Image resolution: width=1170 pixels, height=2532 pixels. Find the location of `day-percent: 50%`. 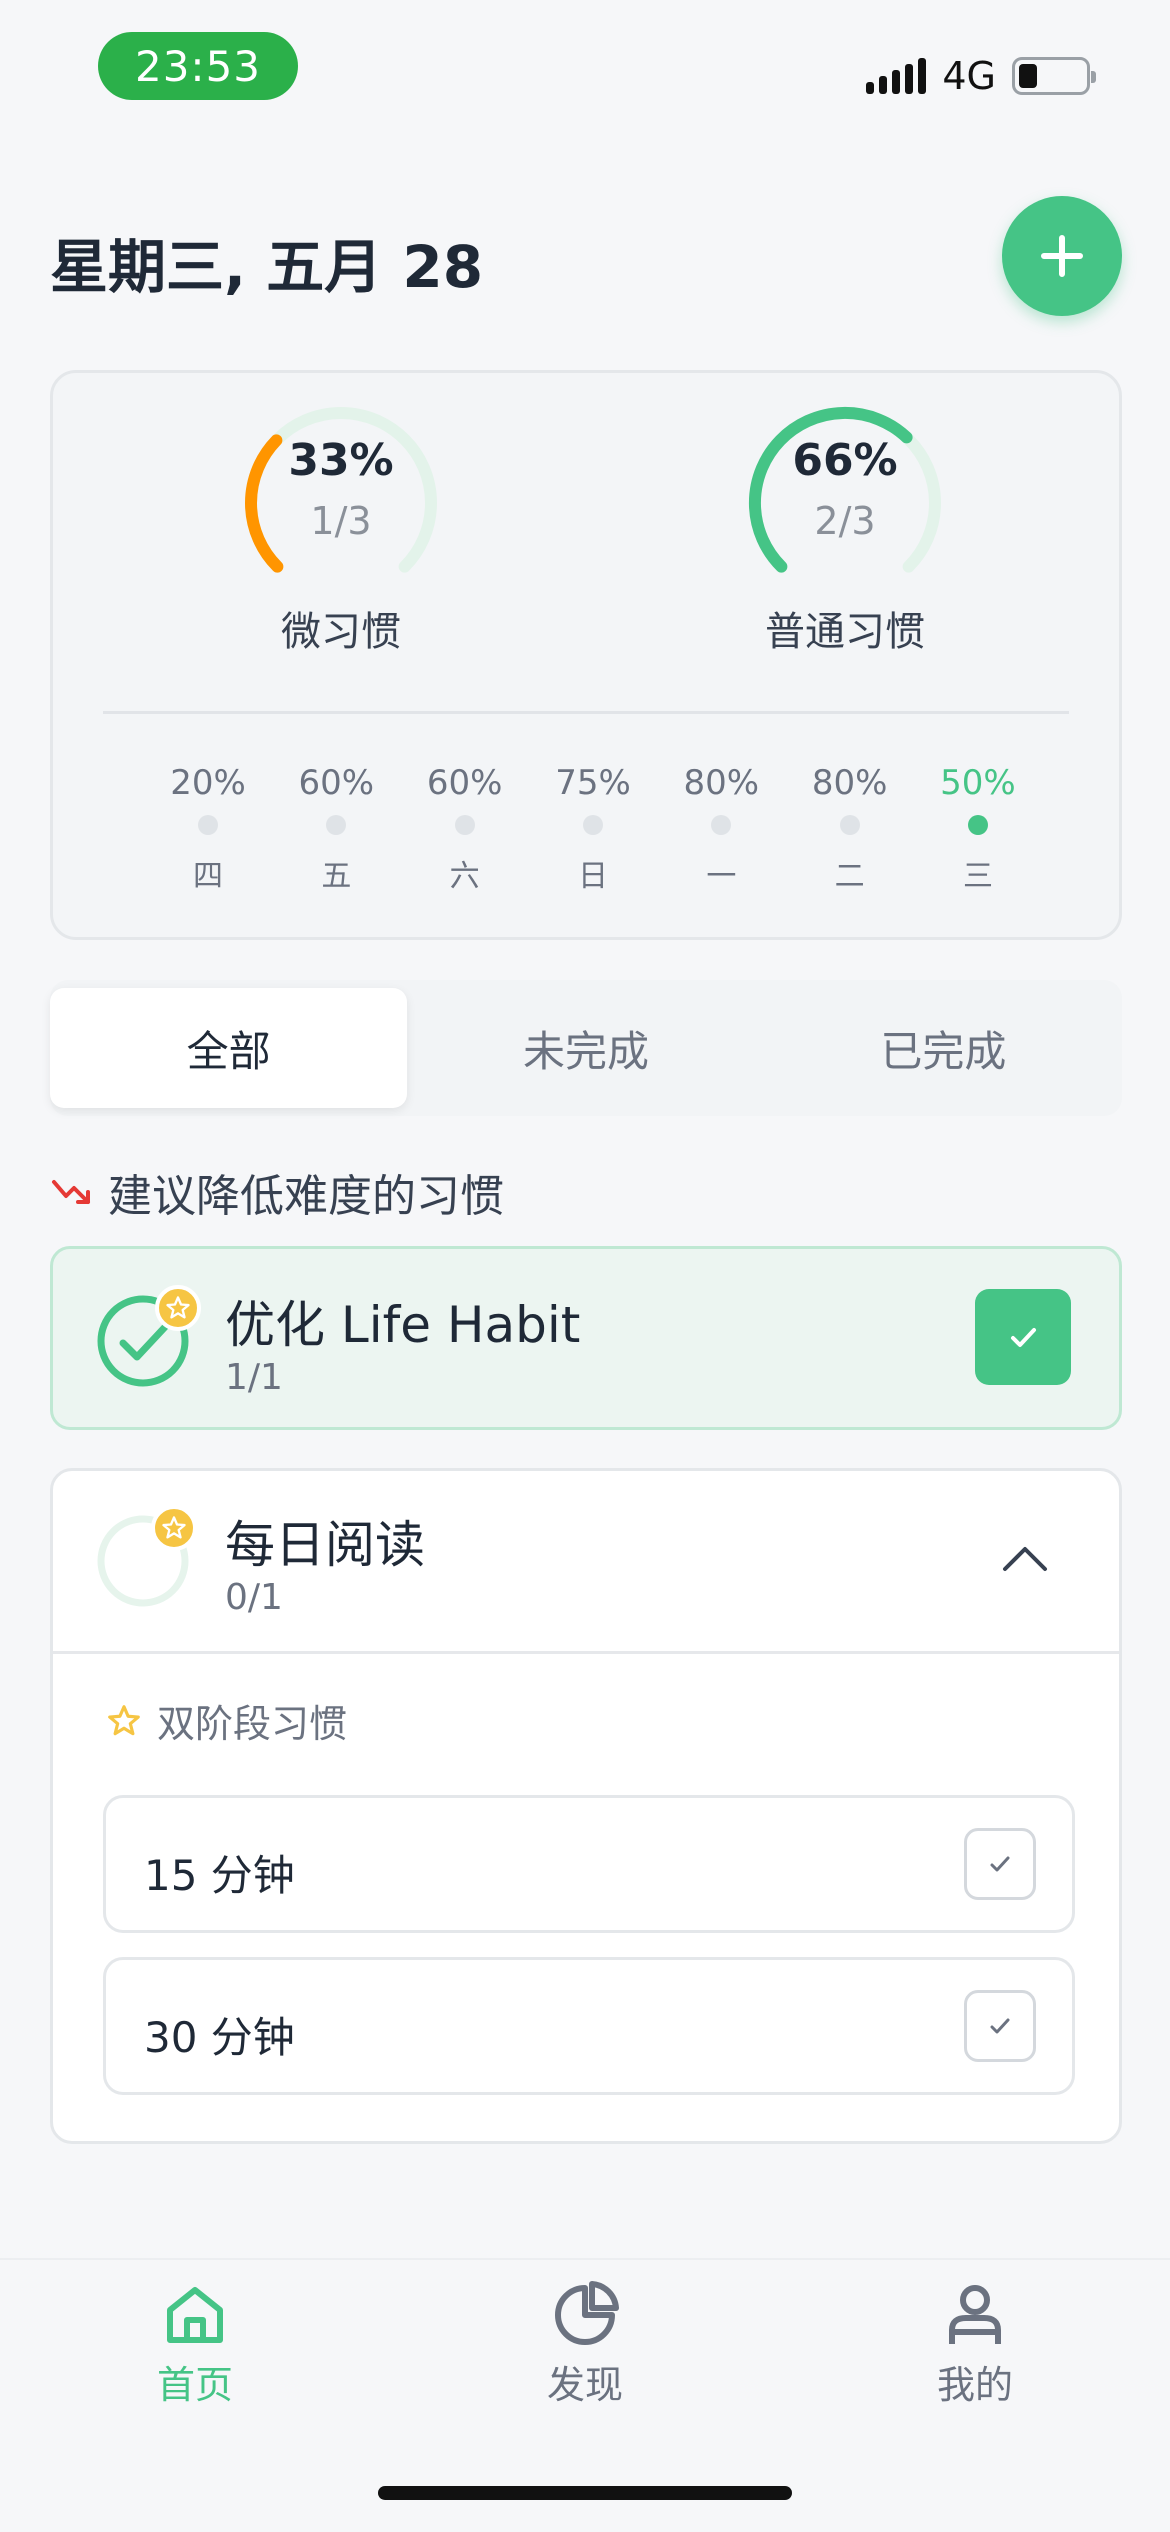

day-percent: 50% is located at coordinates (978, 783).